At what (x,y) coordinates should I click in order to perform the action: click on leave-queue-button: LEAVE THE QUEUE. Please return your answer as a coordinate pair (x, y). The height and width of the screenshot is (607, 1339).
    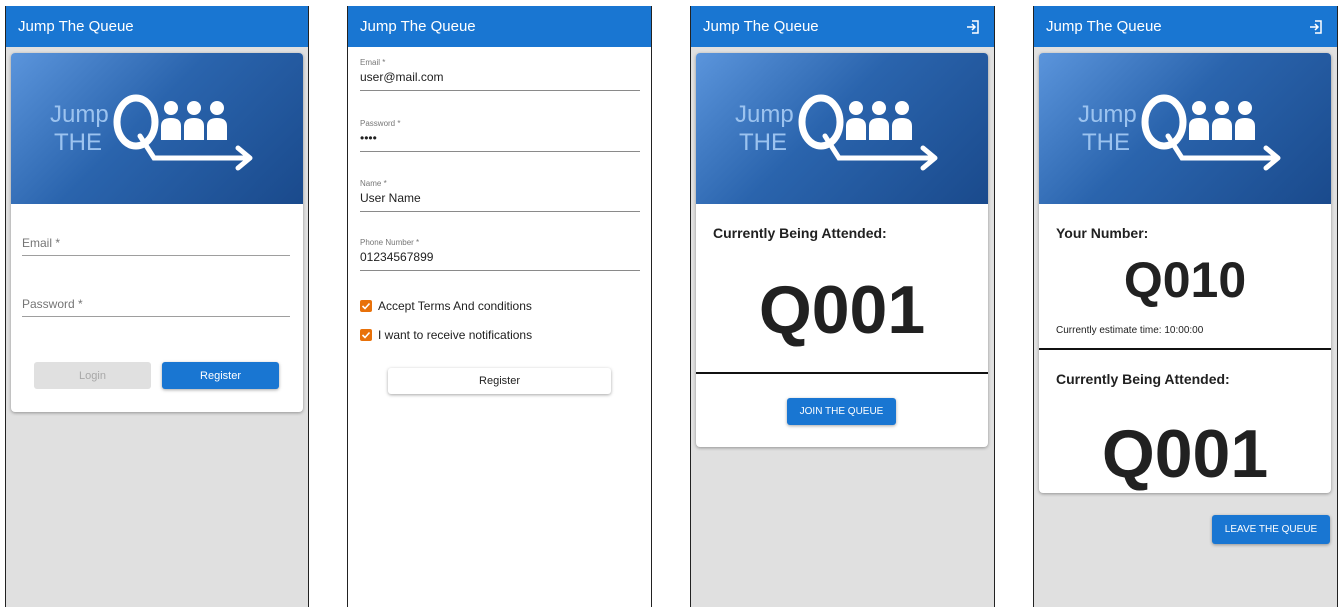
    Looking at the image, I should click on (1271, 529).